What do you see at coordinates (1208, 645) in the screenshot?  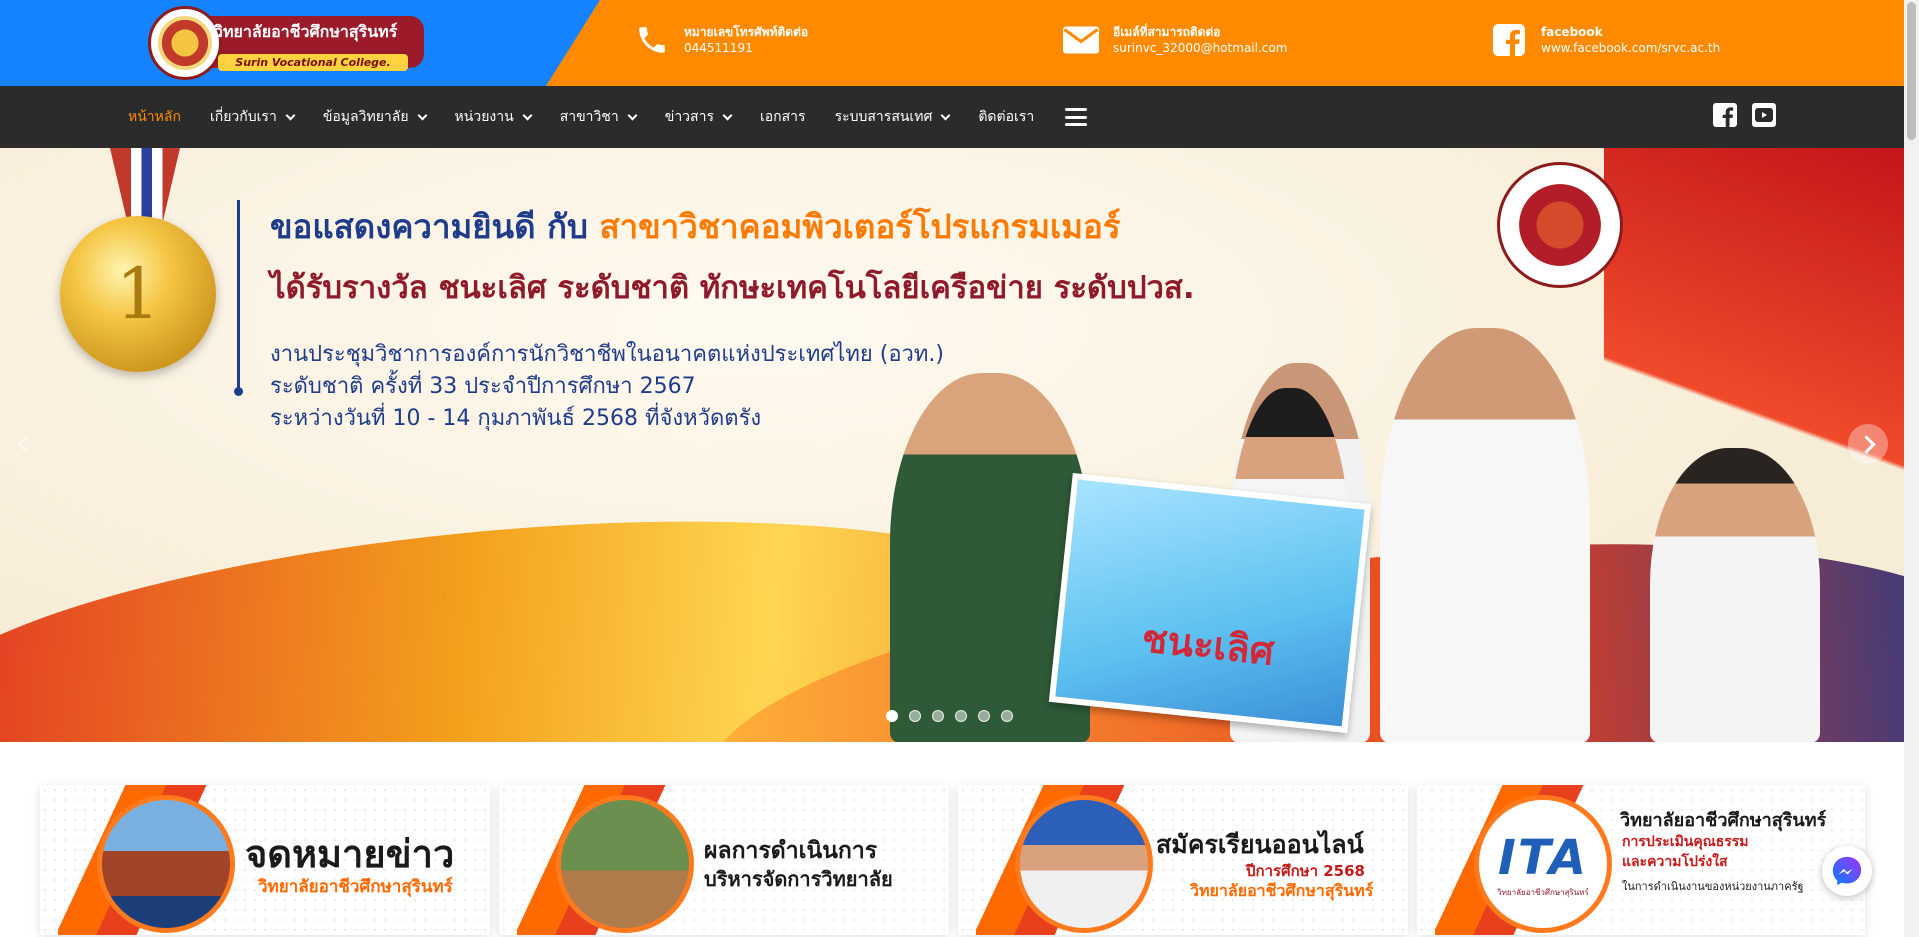 I see `award-text: ชนะเลิศ` at bounding box center [1208, 645].